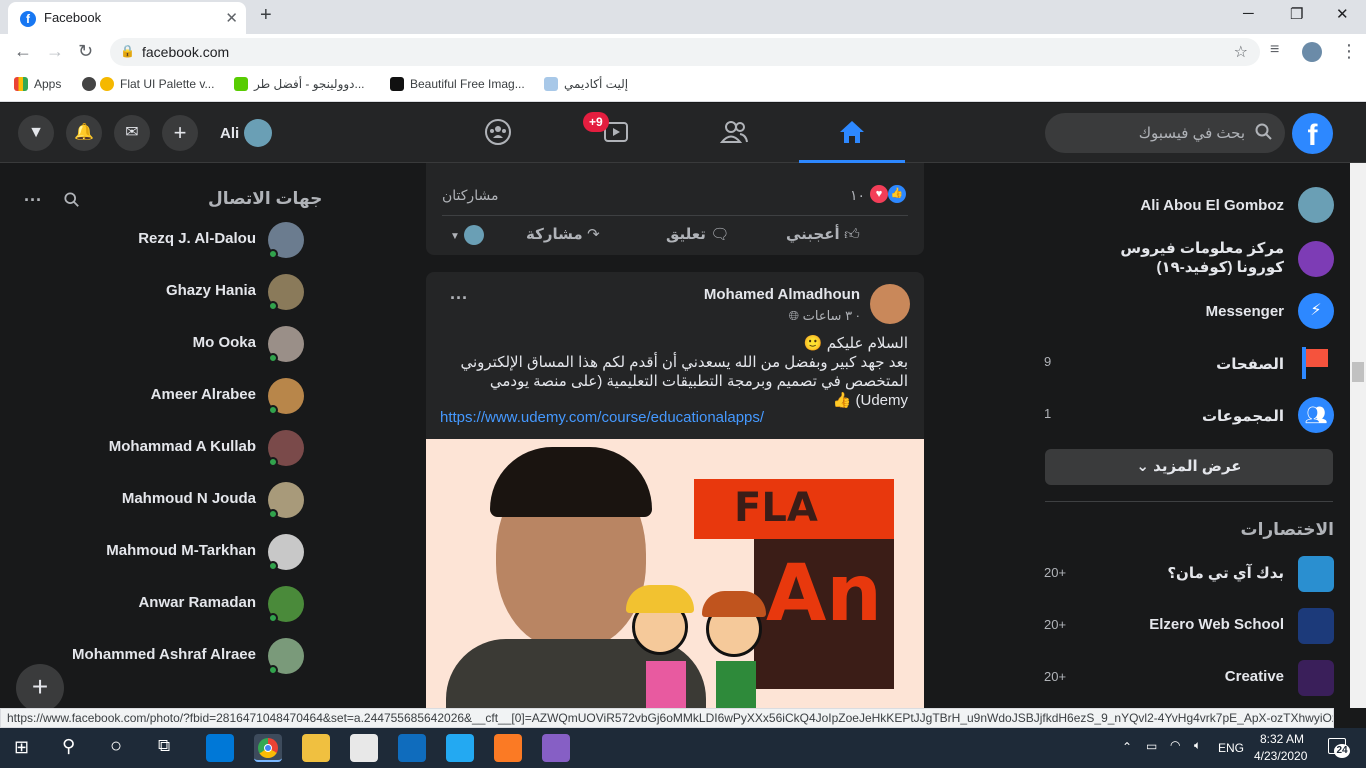 The width and height of the screenshot is (1366, 768). Describe the element at coordinates (364, 748) in the screenshot. I see `store-icon` at that location.